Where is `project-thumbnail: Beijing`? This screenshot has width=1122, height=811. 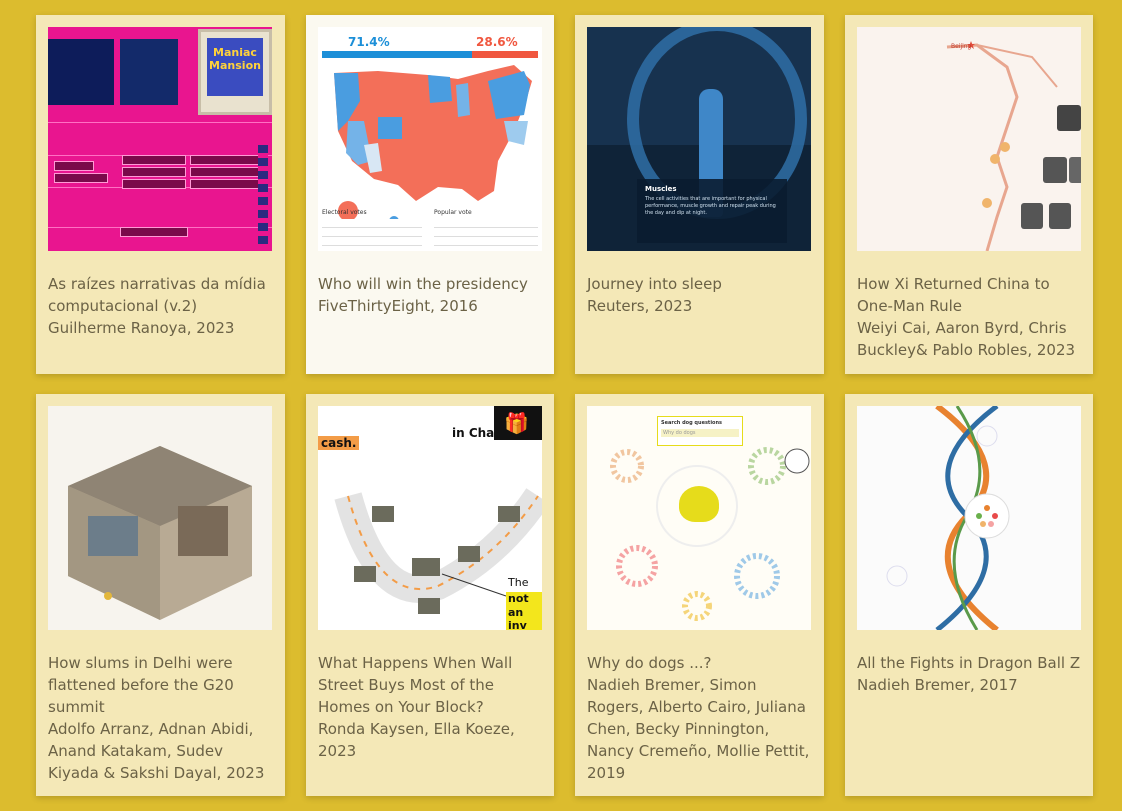 project-thumbnail: Beijing is located at coordinates (969, 139).